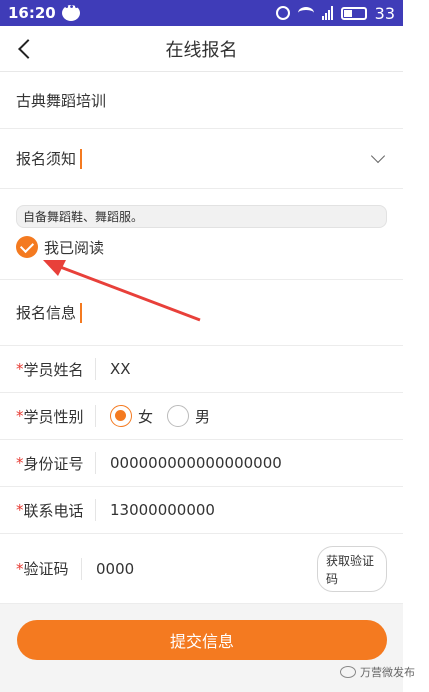 Image resolution: width=429 pixels, height=692 pixels. Describe the element at coordinates (46, 313) in the screenshot. I see `info-heading: 报名信息` at that location.